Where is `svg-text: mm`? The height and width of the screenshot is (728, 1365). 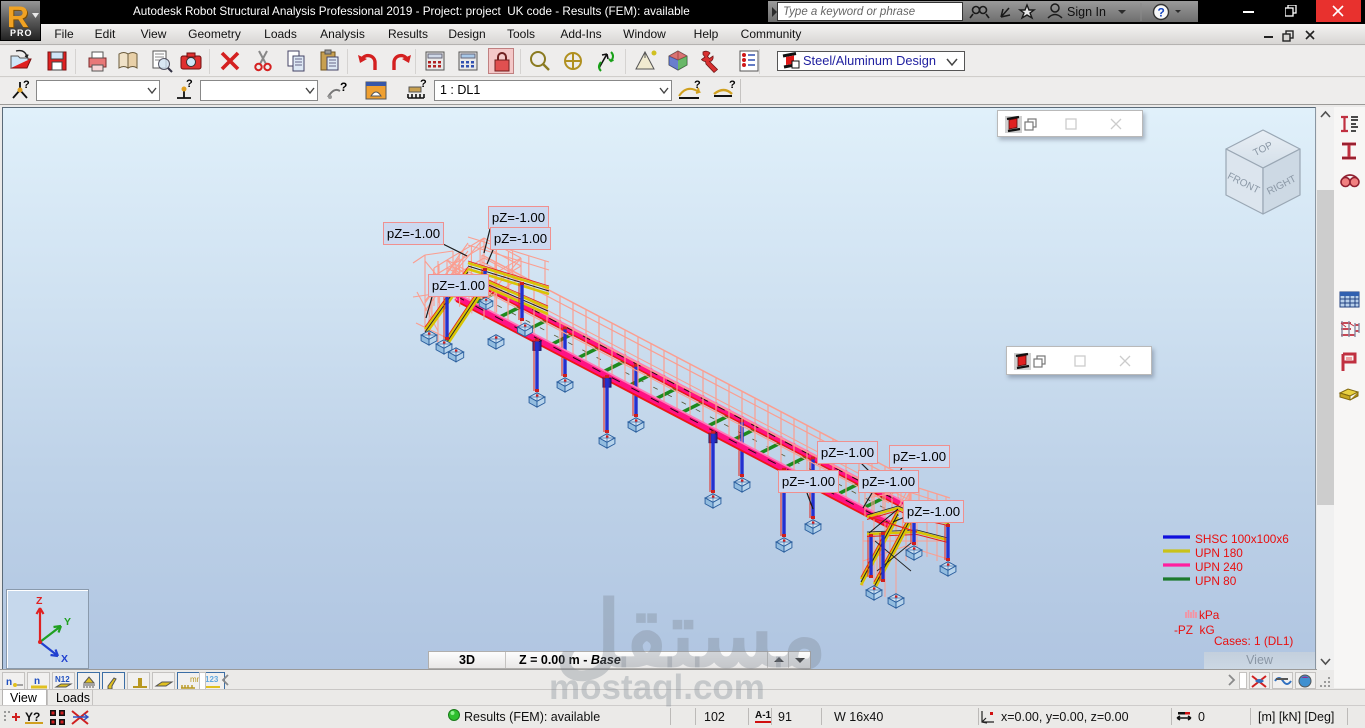
svg-text: mm is located at coordinates (194, 679).